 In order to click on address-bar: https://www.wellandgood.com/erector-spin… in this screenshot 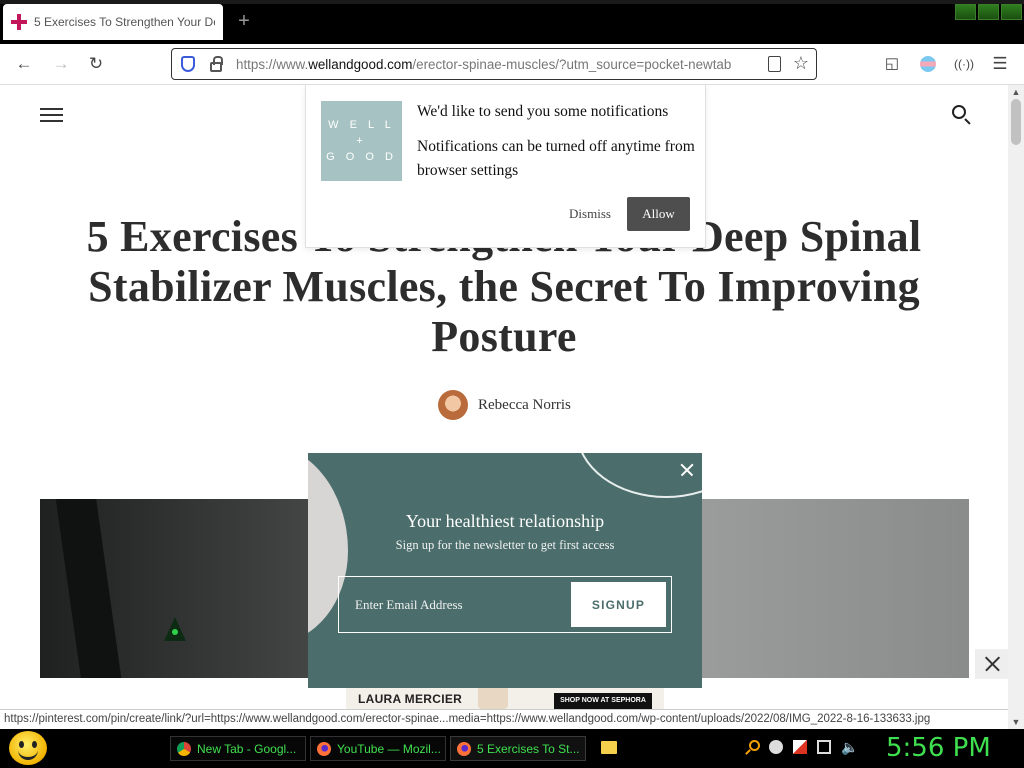, I will do `click(494, 64)`.